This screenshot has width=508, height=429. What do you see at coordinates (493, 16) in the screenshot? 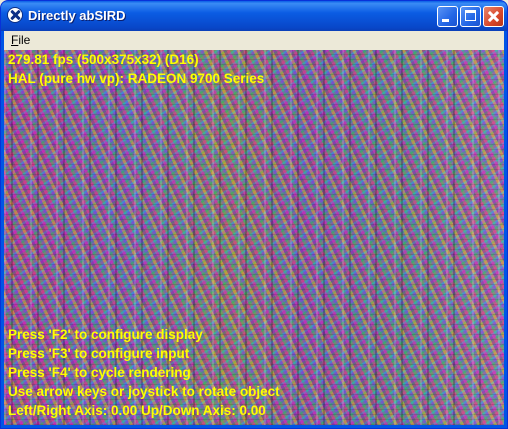
I see `close-button` at bounding box center [493, 16].